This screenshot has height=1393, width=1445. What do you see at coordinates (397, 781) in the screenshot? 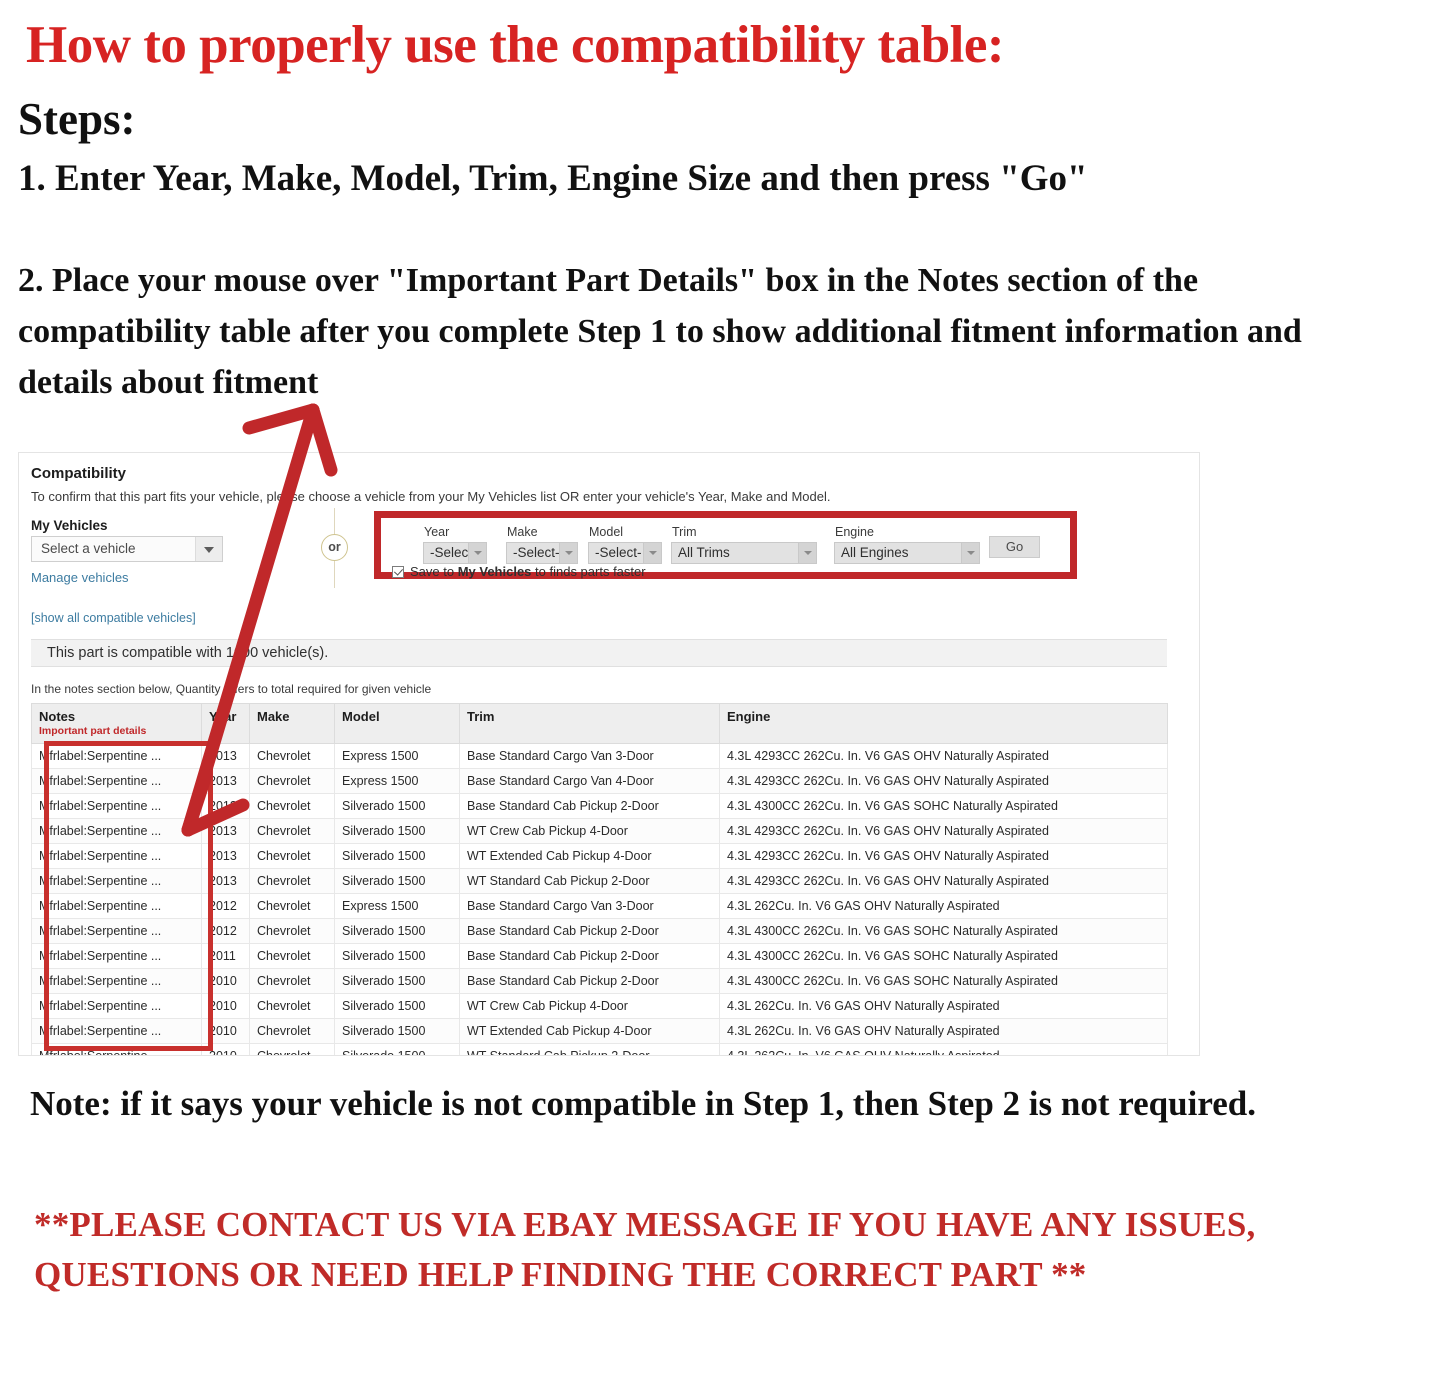
I see `cell-model: Express 1500` at bounding box center [397, 781].